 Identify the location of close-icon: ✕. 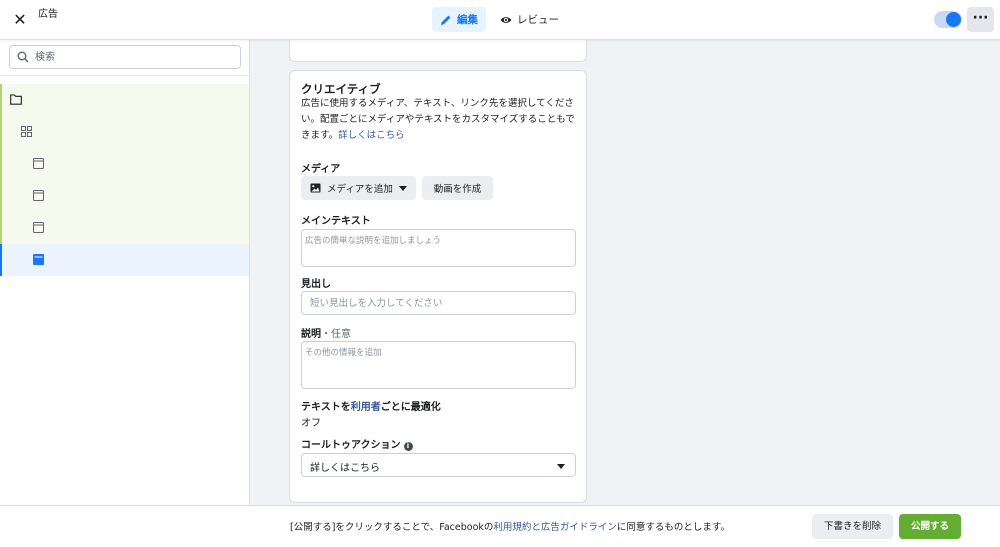
(20, 20).